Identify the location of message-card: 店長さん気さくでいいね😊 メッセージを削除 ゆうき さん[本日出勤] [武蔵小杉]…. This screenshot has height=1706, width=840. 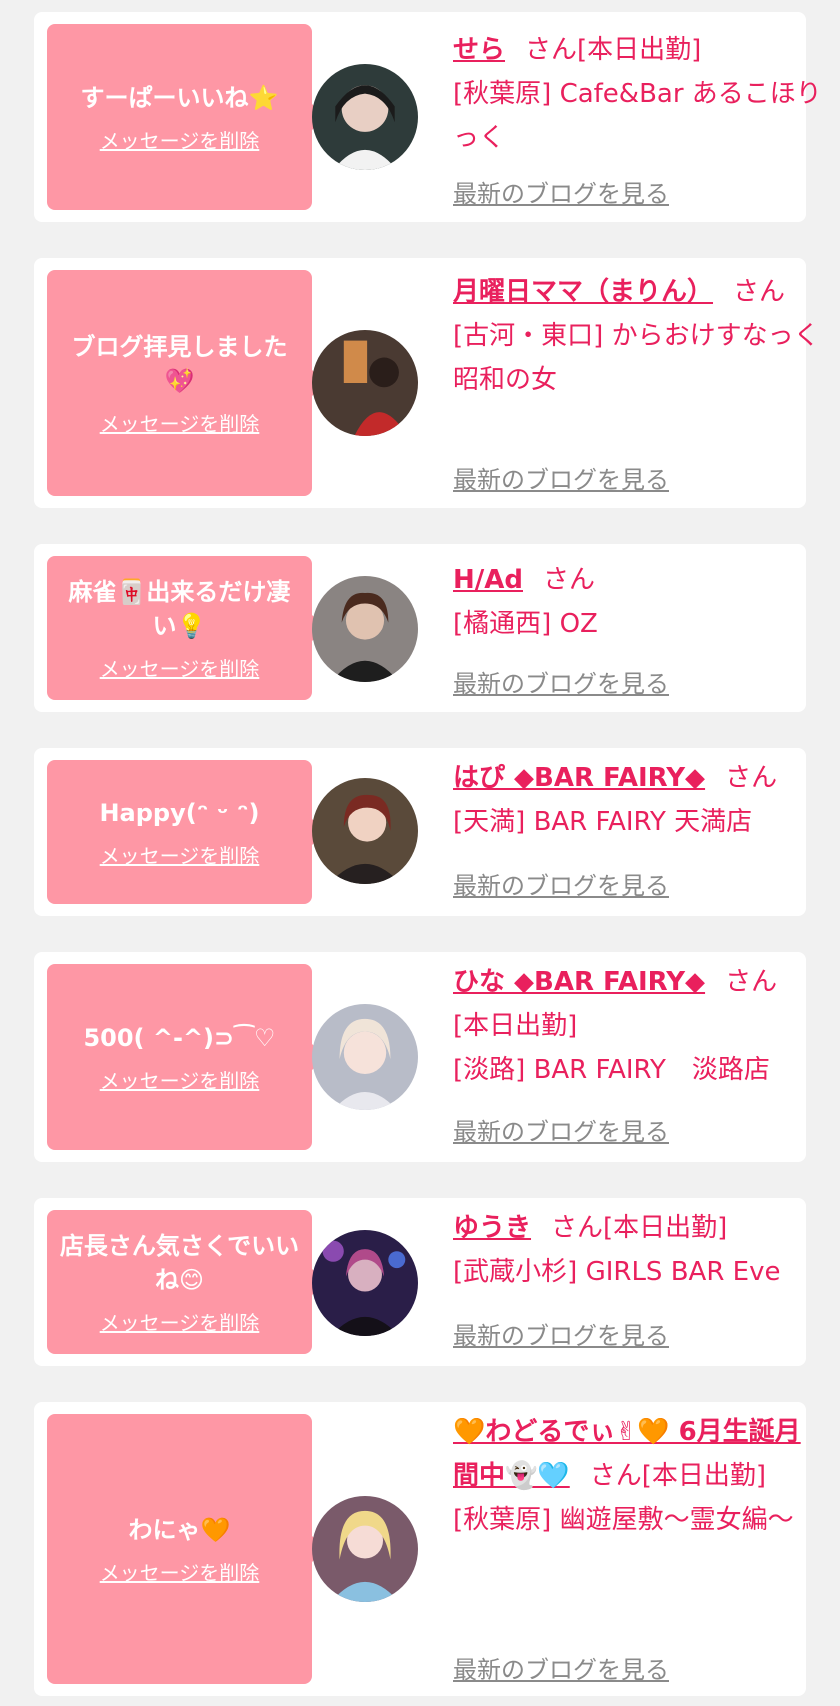
(420, 1282).